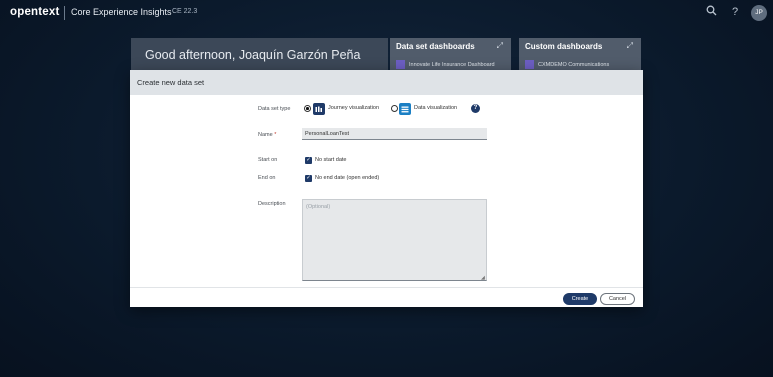 The height and width of the screenshot is (377, 773). I want to click on description-label: Description, so click(272, 204).